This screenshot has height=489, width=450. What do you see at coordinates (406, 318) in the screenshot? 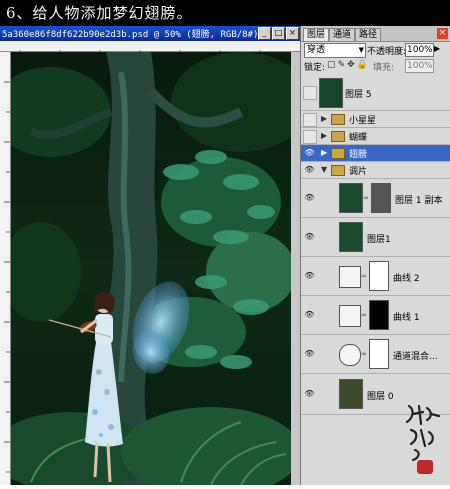
I see `layer-name: 曲线 1` at bounding box center [406, 318].